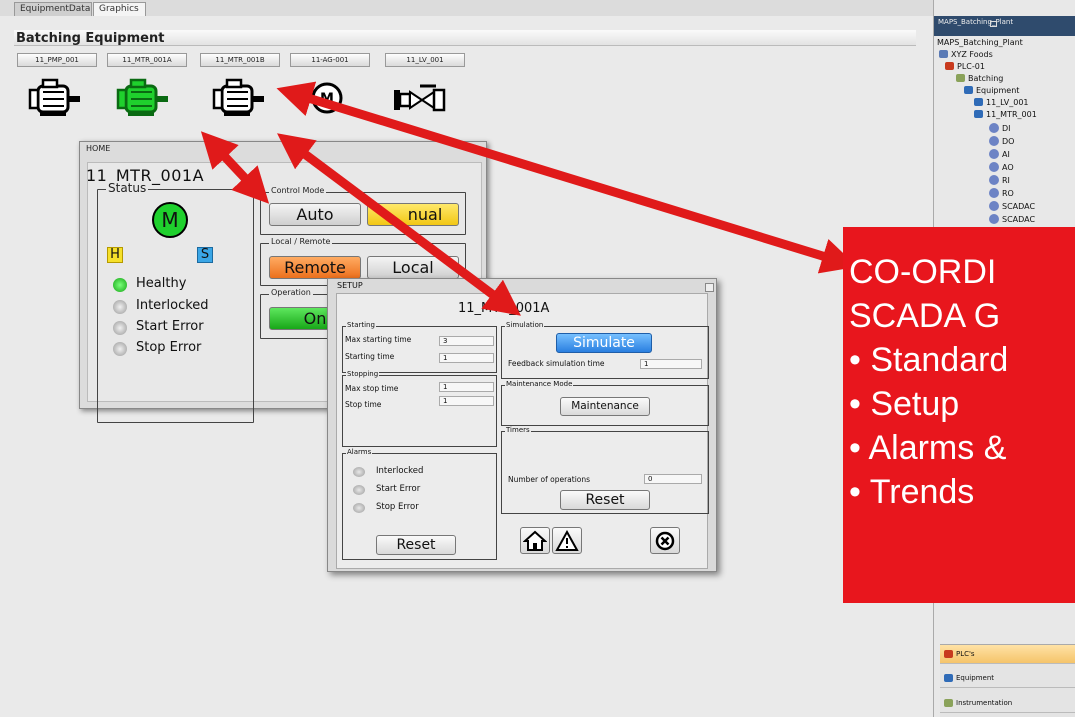 The image size is (1075, 717). Describe the element at coordinates (53, 9) in the screenshot. I see `tab-equipment-data: EquipmentData` at that location.